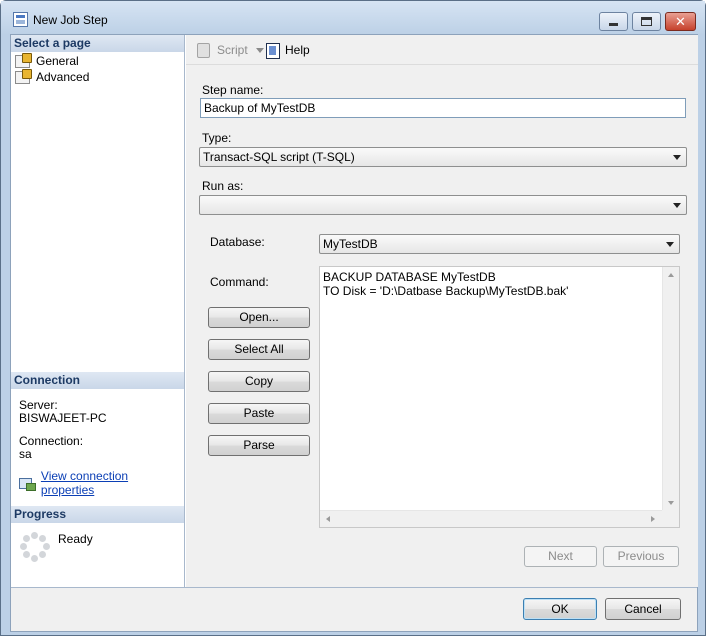 This screenshot has width=706, height=636. What do you see at coordinates (641, 556) in the screenshot?
I see `previous-button: Previous` at bounding box center [641, 556].